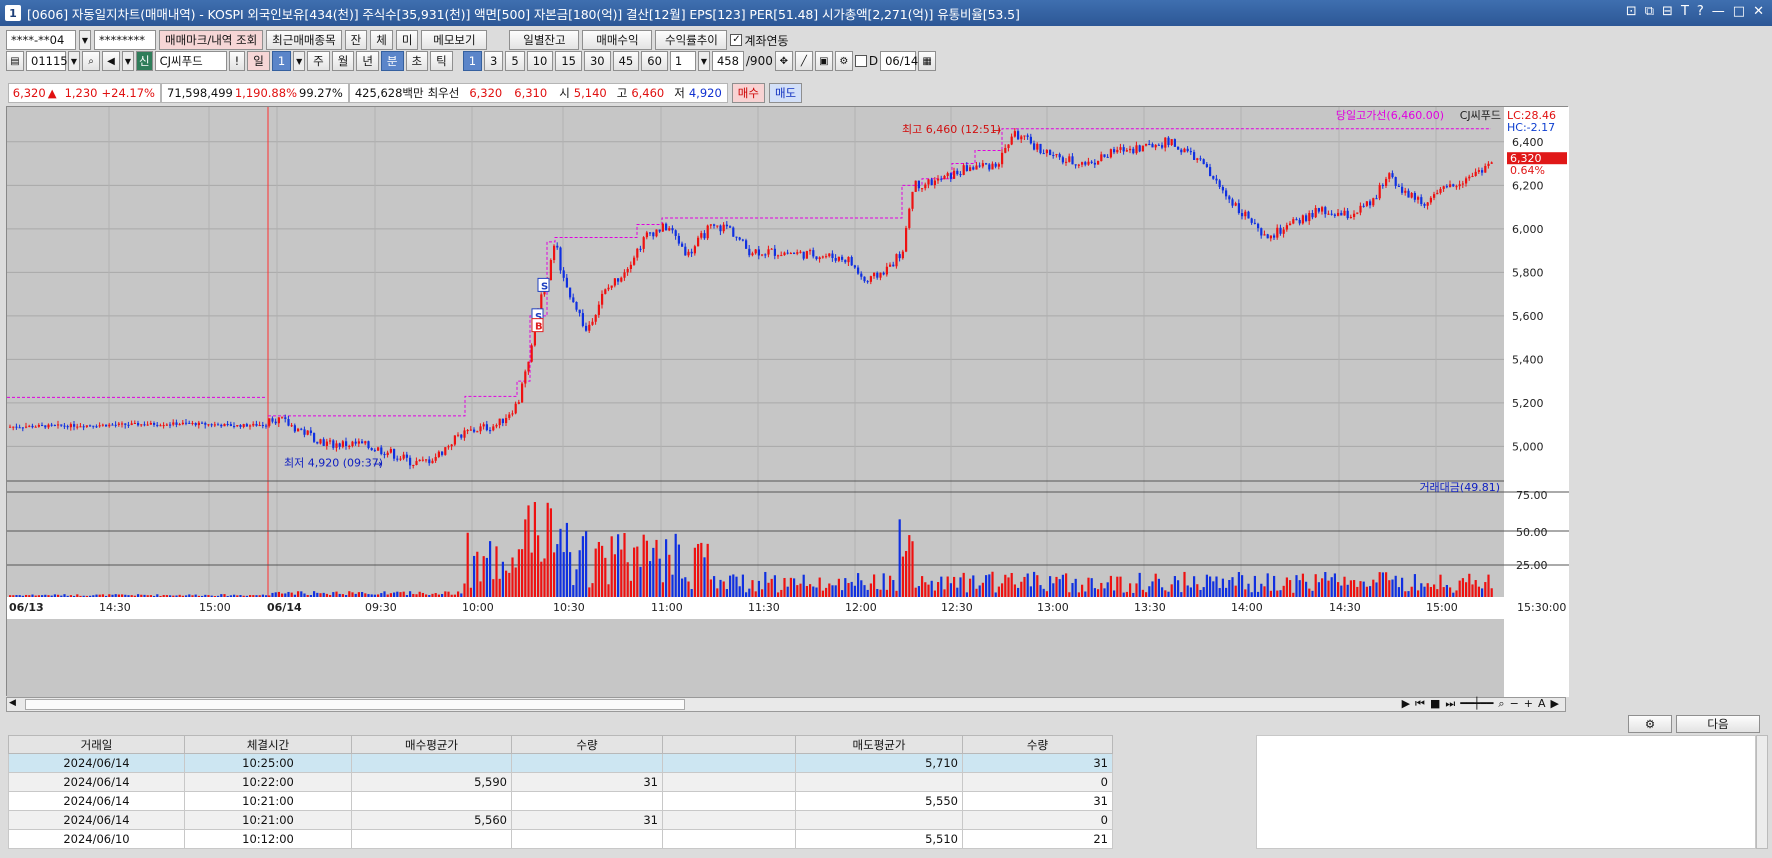 This screenshot has height=858, width=1772. Describe the element at coordinates (927, 61) in the screenshot. I see `calendar-icon: ▦` at that location.